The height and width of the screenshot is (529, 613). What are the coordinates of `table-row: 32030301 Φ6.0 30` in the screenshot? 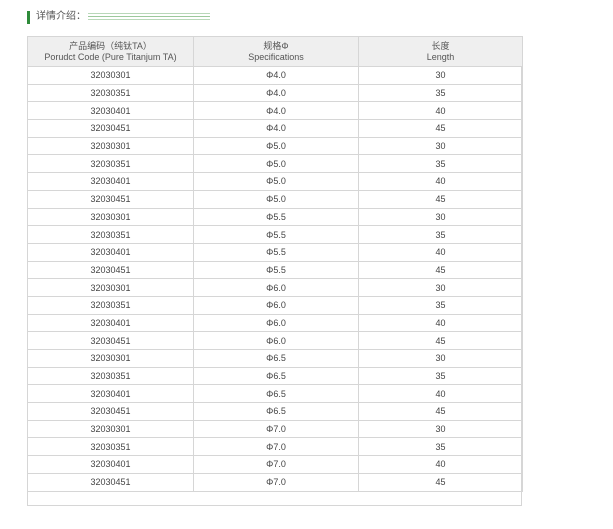 It's located at (275, 287).